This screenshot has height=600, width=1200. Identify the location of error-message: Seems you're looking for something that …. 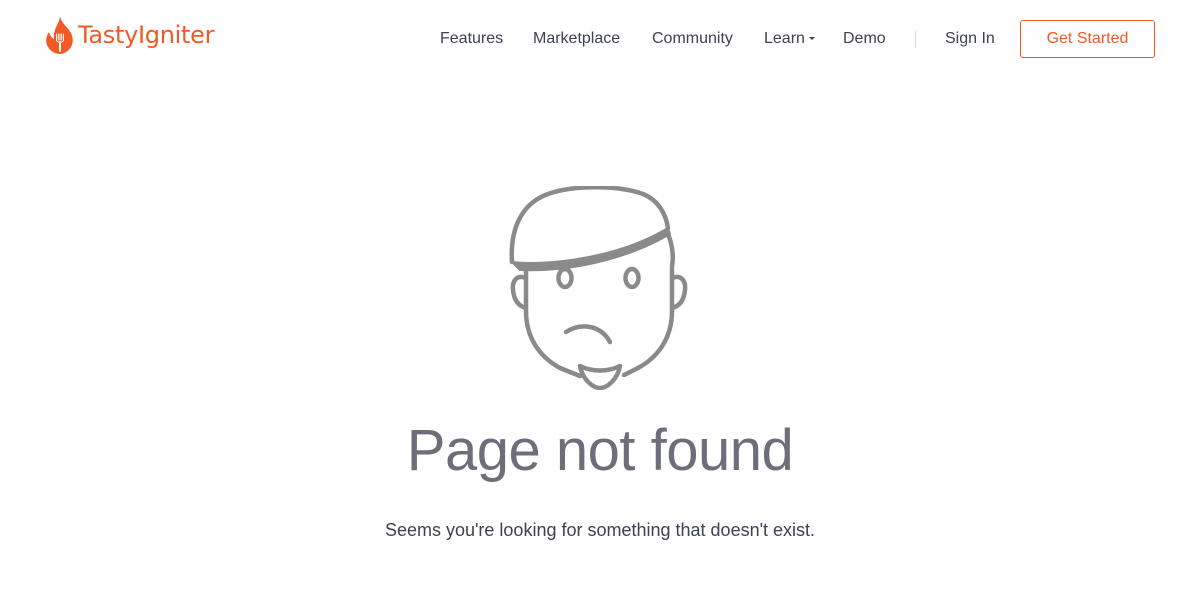
(600, 530).